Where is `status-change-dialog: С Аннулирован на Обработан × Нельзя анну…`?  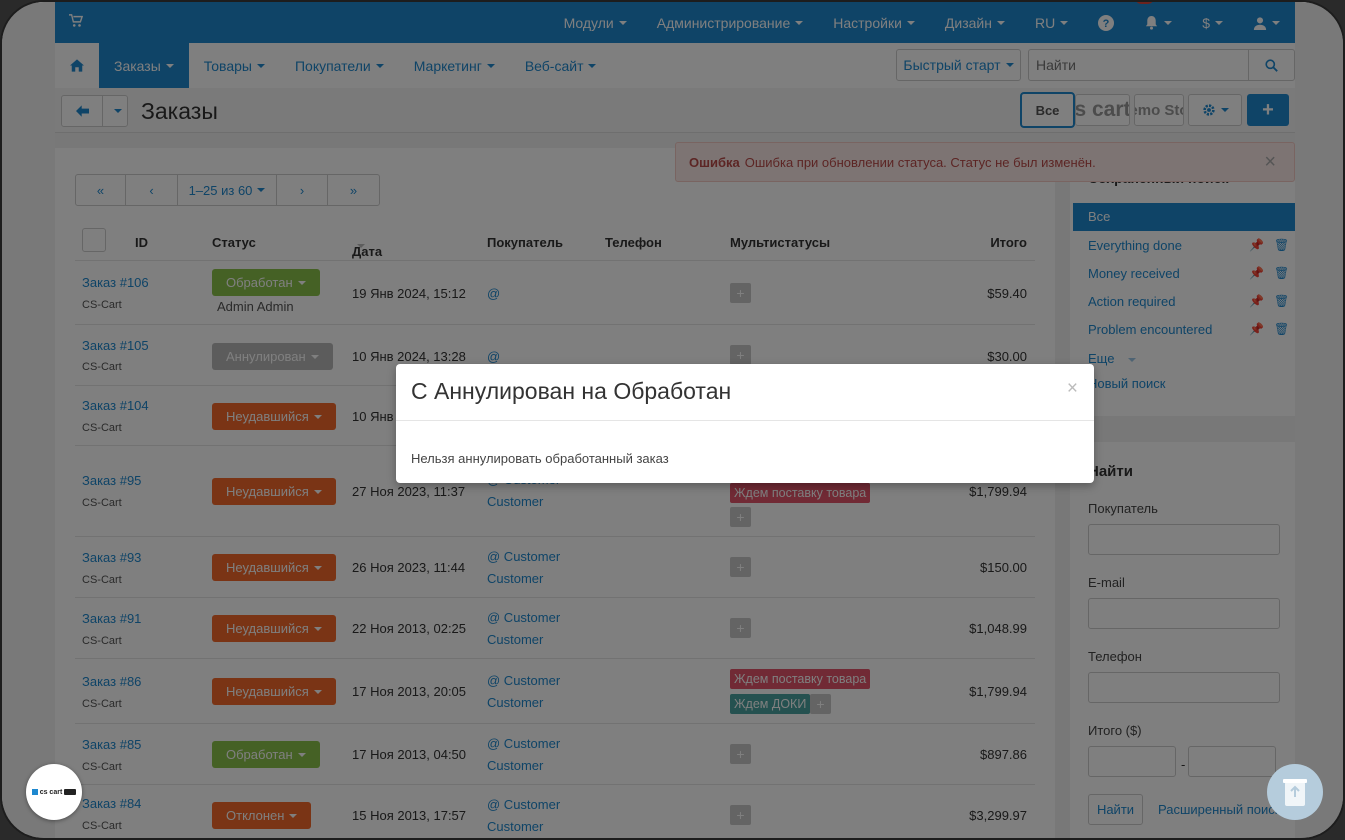
status-change-dialog: С Аннулирован на Обработан × Нельзя анну… is located at coordinates (745, 423).